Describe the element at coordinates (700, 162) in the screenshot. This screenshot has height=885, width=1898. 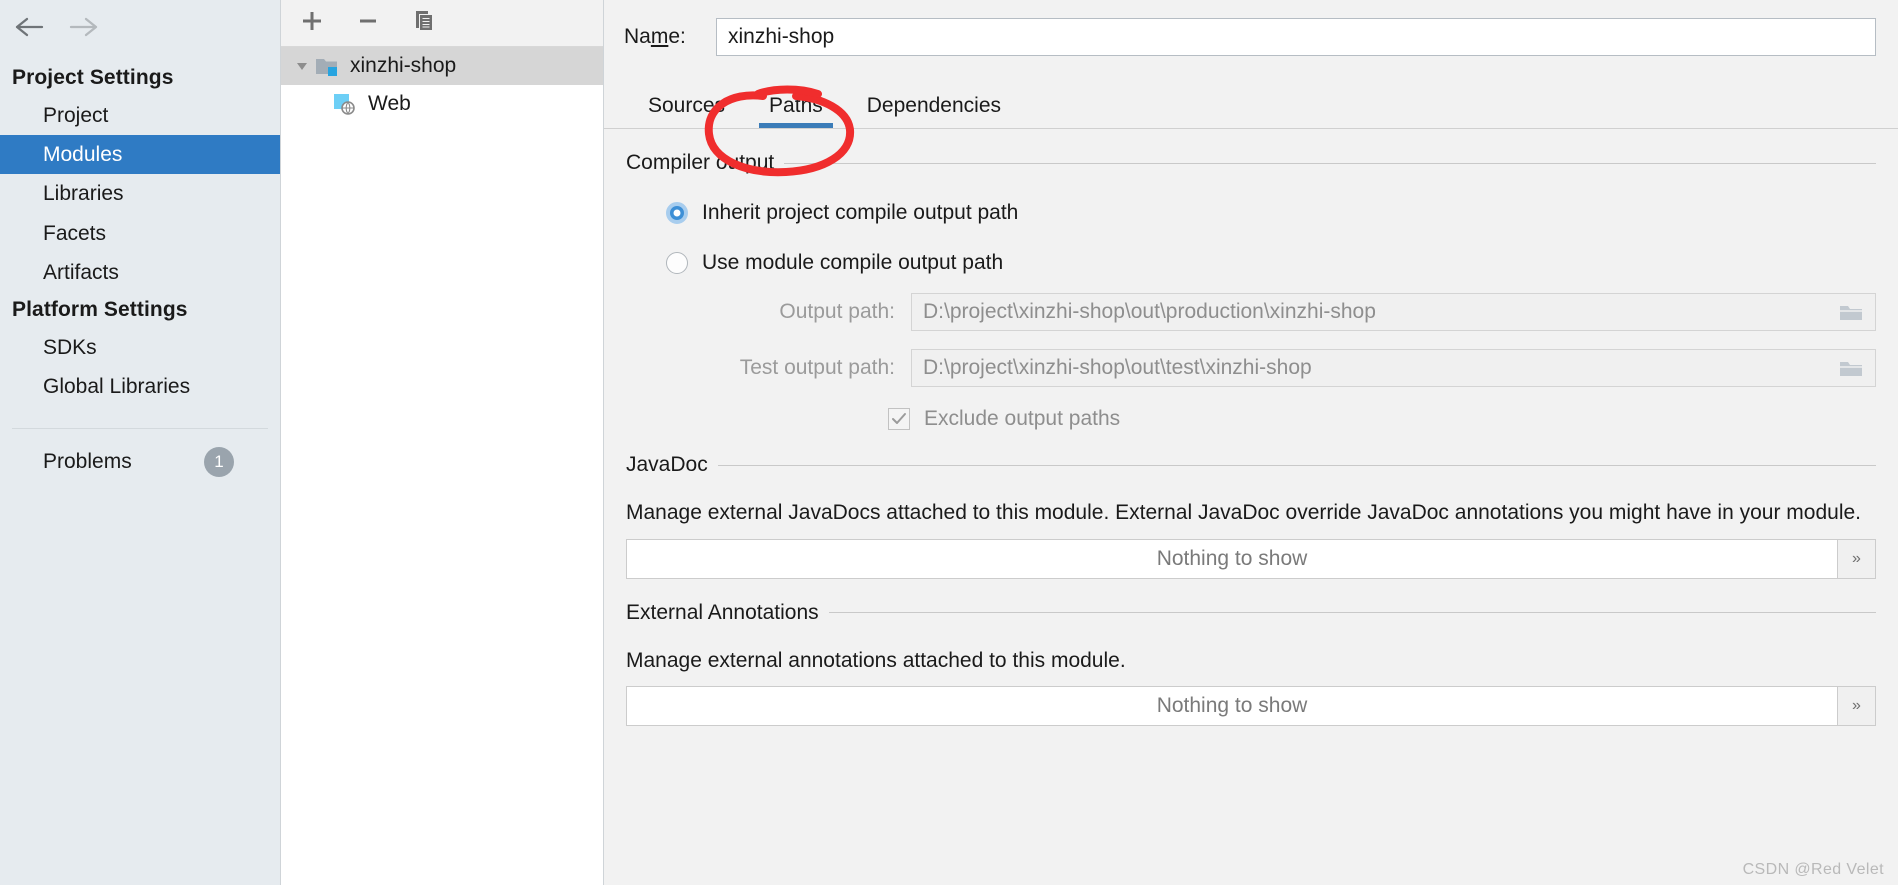
I see `group-title: Compiler output` at that location.